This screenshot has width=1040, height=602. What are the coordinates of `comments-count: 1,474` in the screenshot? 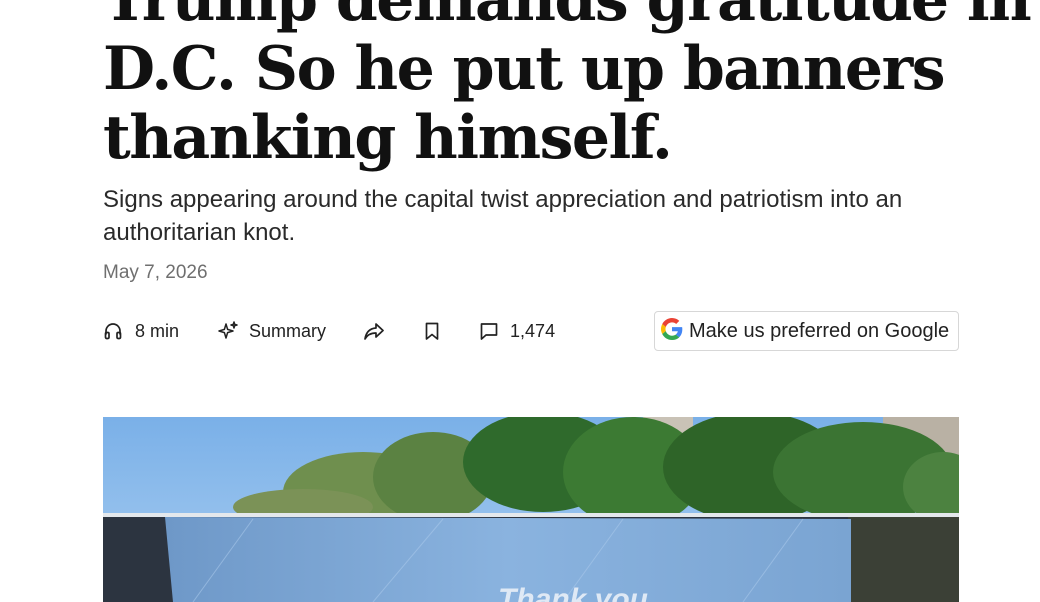 It's located at (533, 330).